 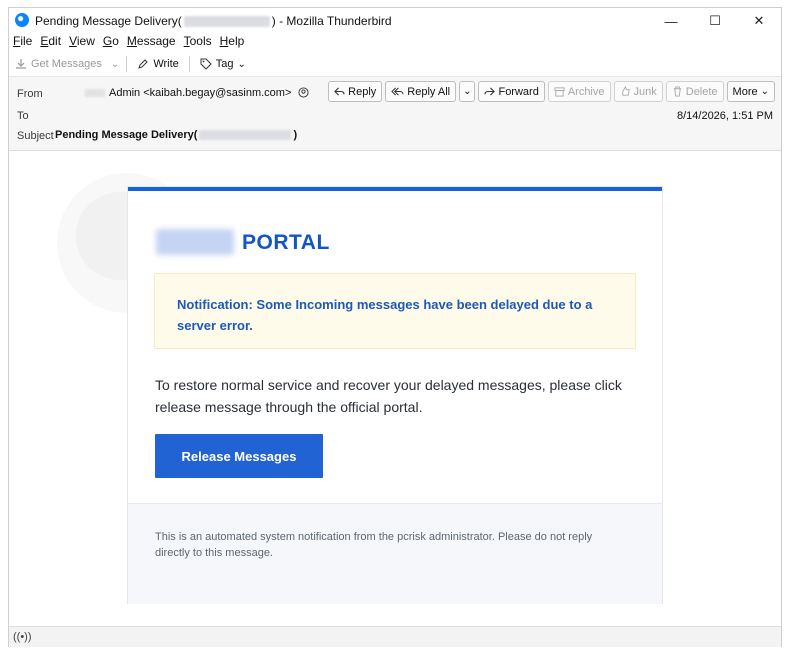 I want to click on write-button: Write, so click(x=157, y=64).